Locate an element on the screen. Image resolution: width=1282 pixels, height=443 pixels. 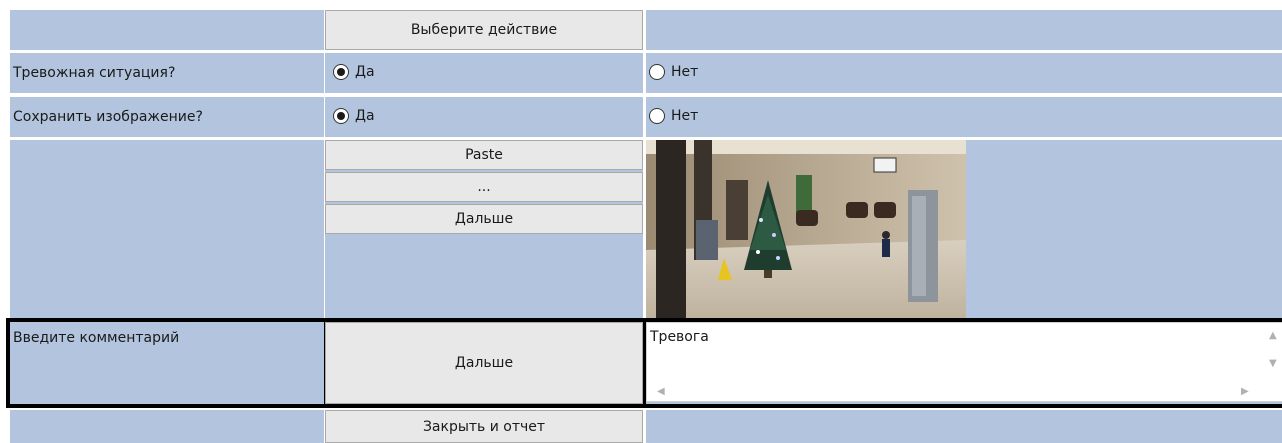
alarm-no-cell: Нет is located at coordinates (964, 73).